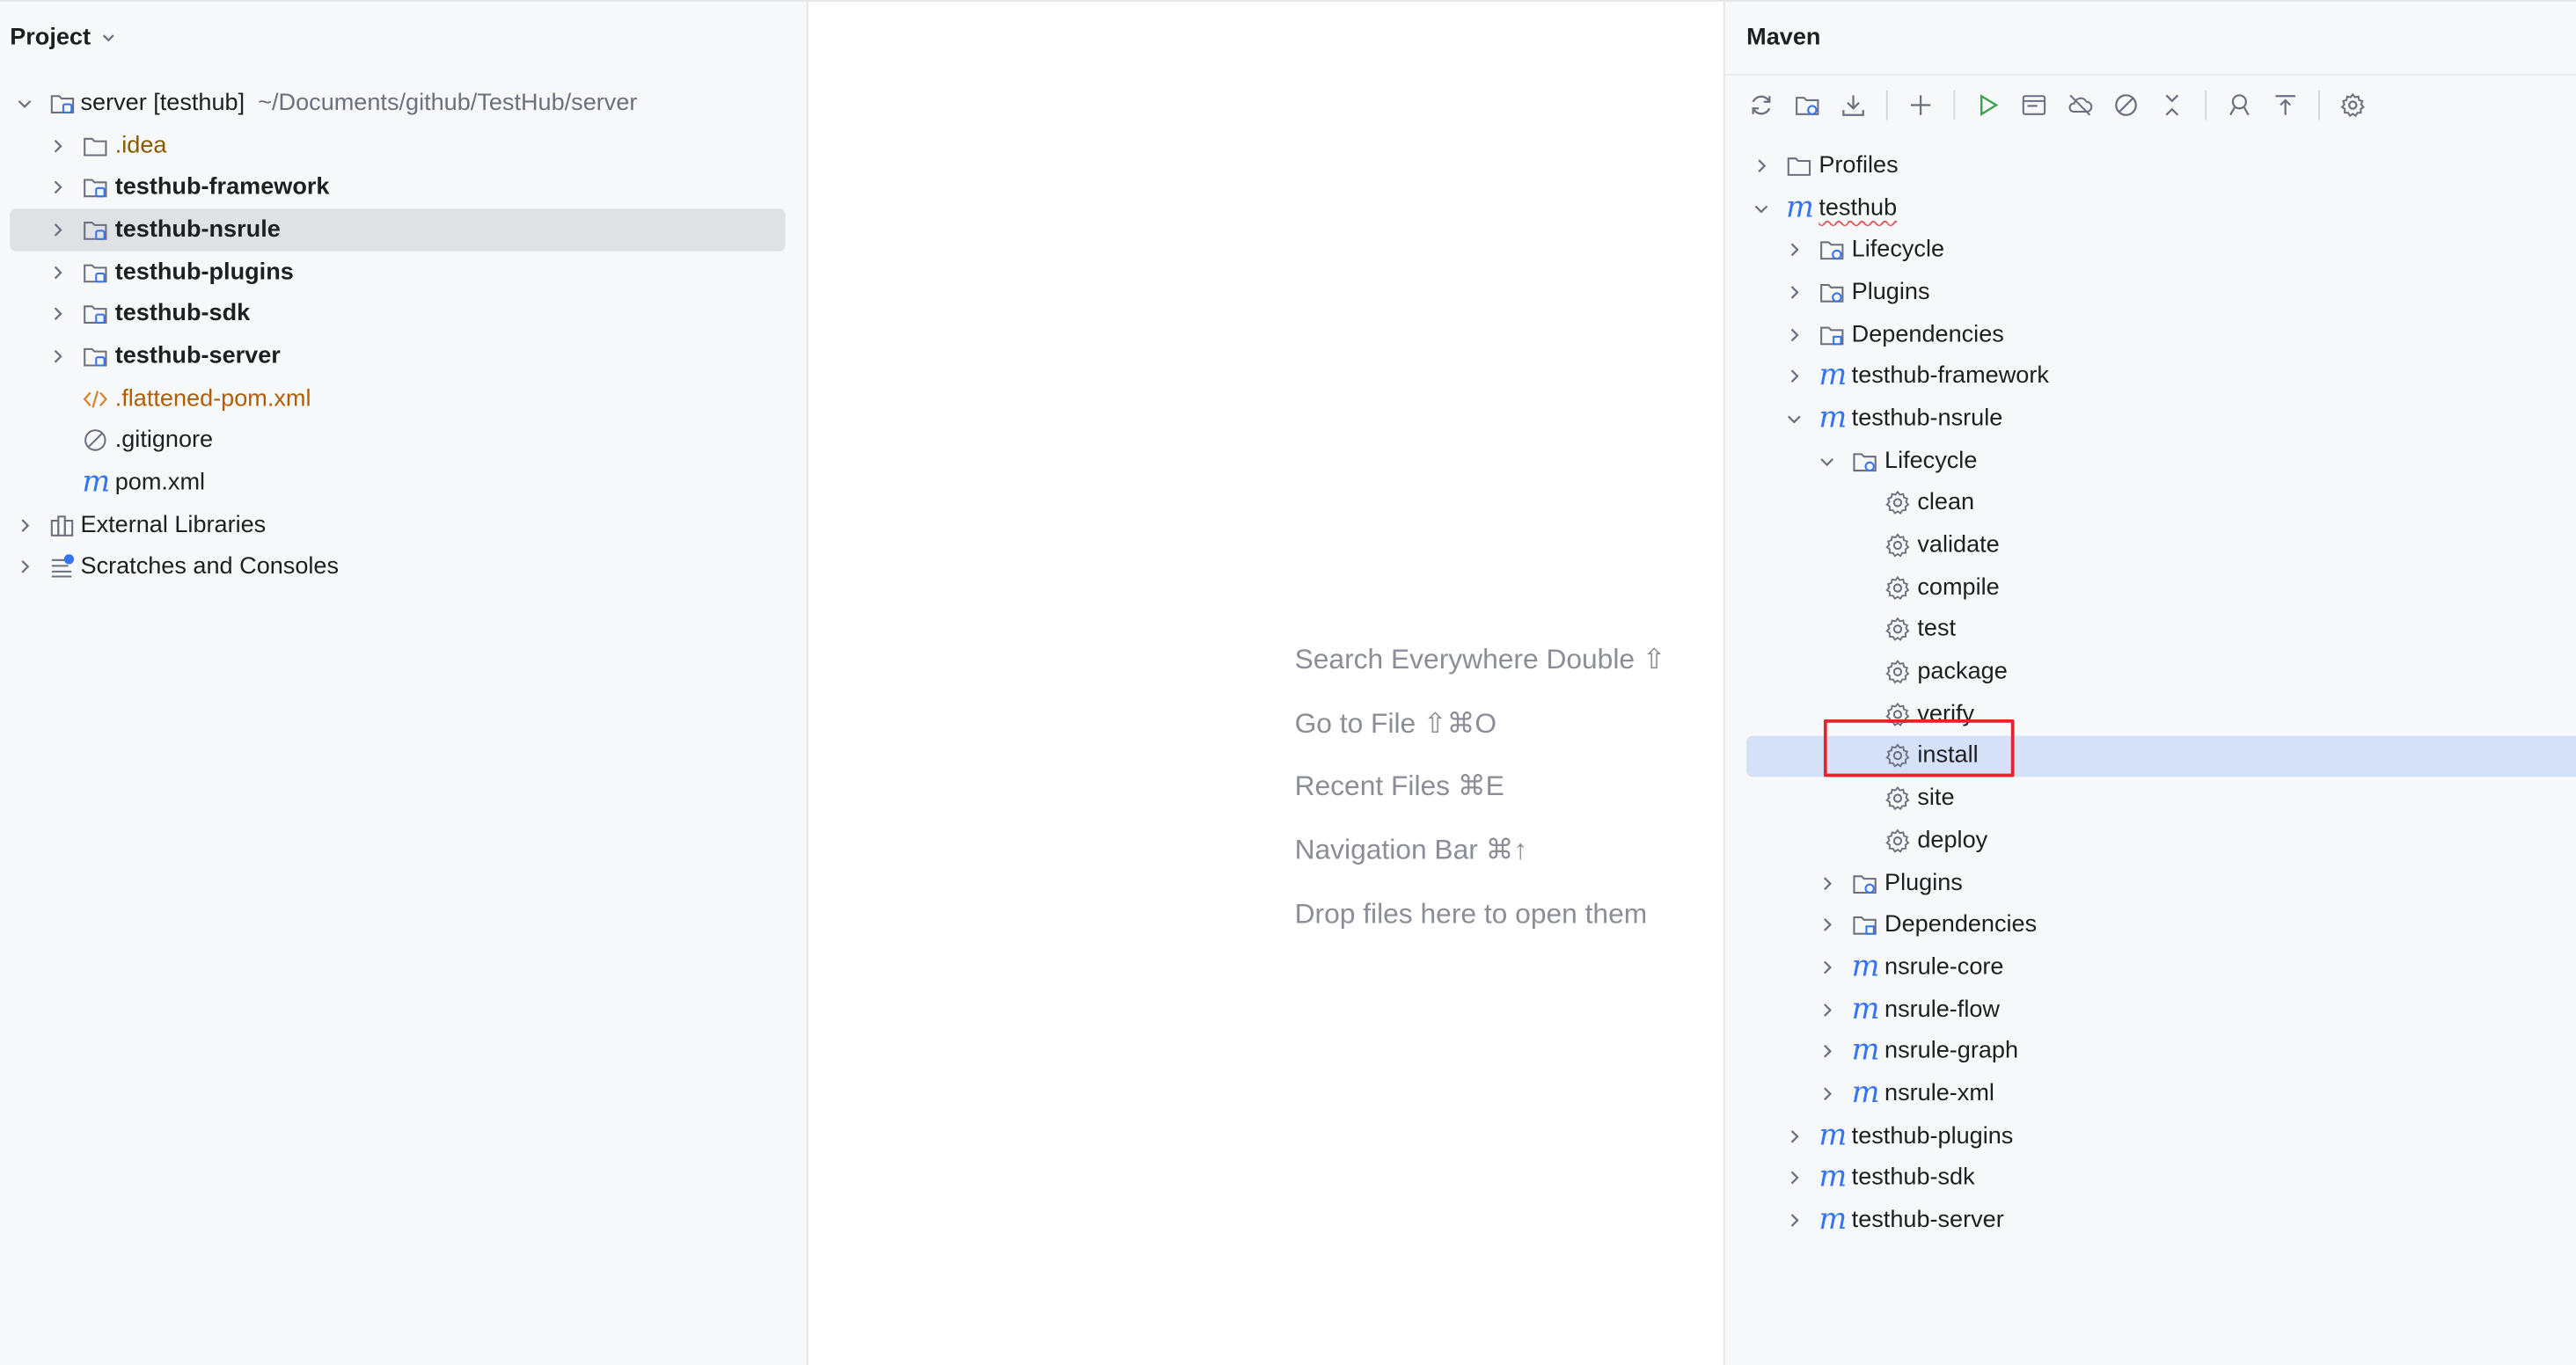 Image resolution: width=2576 pixels, height=1365 pixels. I want to click on tree-row-scratches: Scratches and Consoles, so click(403, 567).